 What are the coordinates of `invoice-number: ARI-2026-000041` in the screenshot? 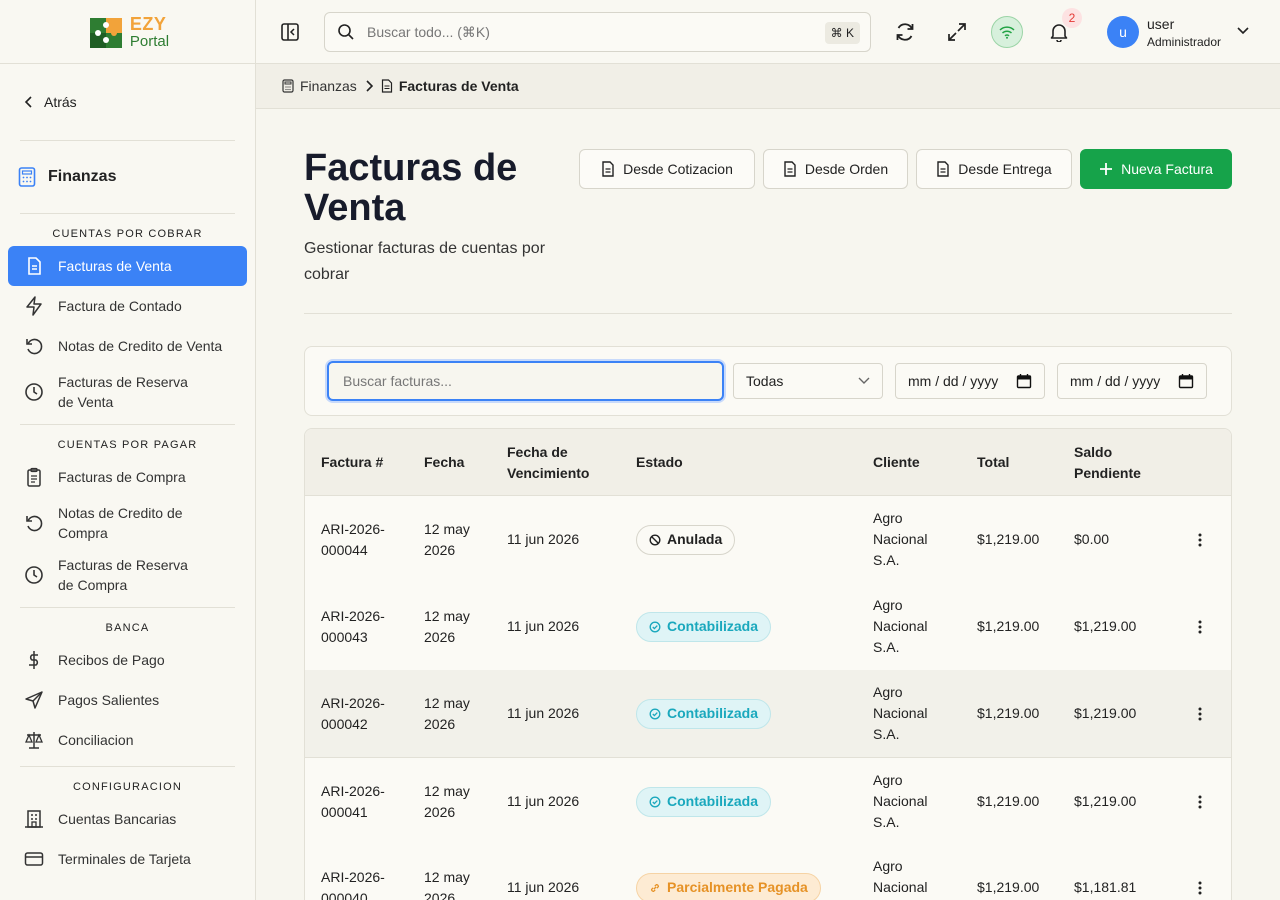 It's located at (361, 801).